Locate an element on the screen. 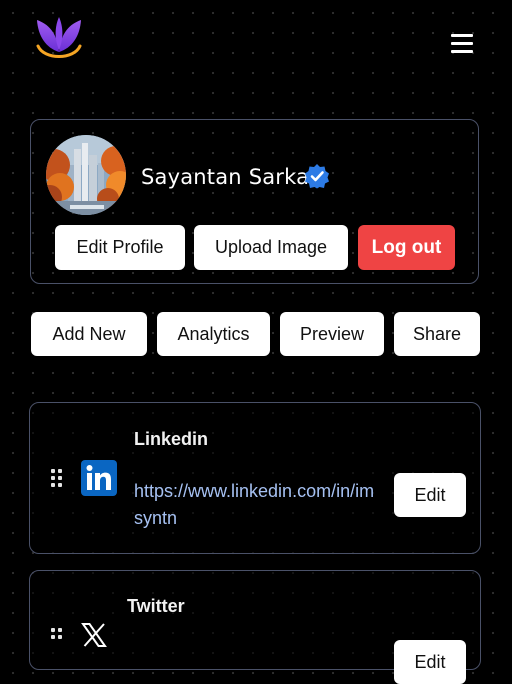 This screenshot has width=512, height=684. x-icon is located at coordinates (94, 635).